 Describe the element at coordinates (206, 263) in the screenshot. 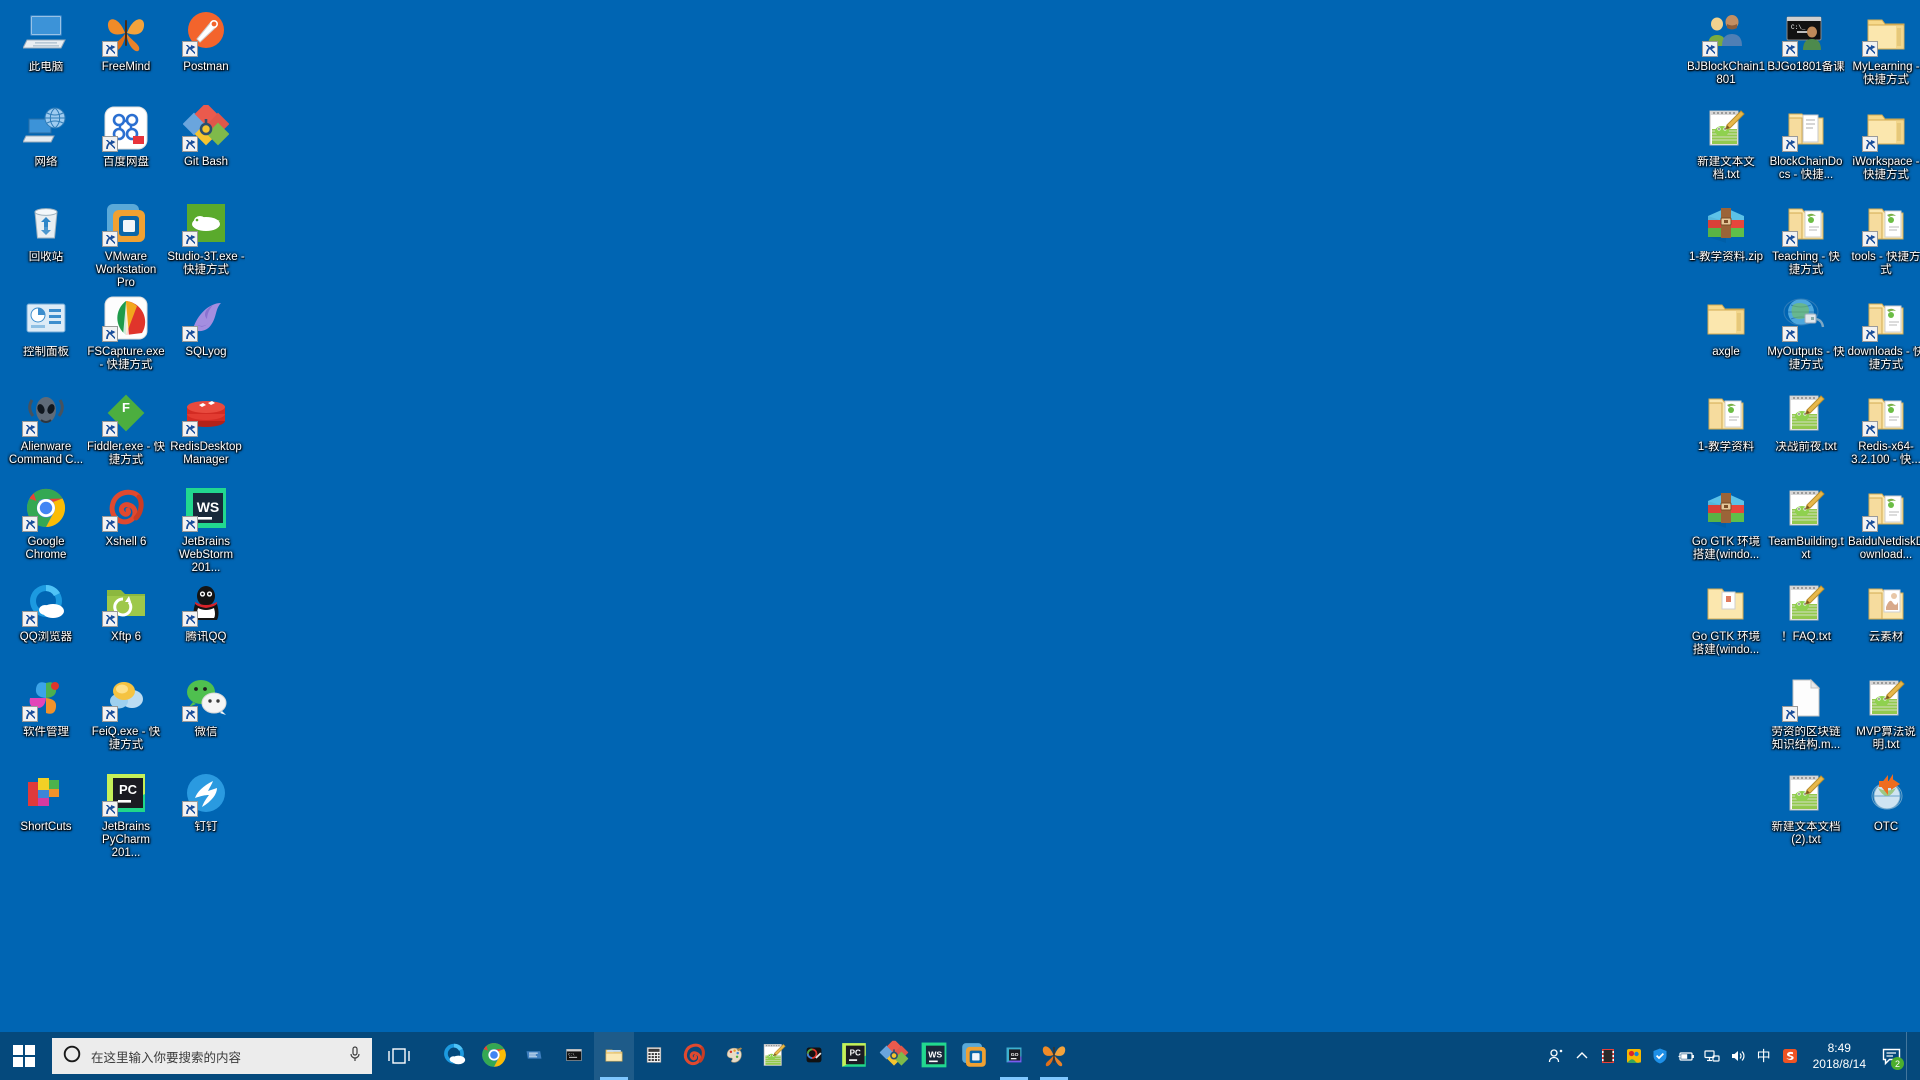

I see `desktop-icon-label: Studio-3T.exe - 快捷方式` at that location.